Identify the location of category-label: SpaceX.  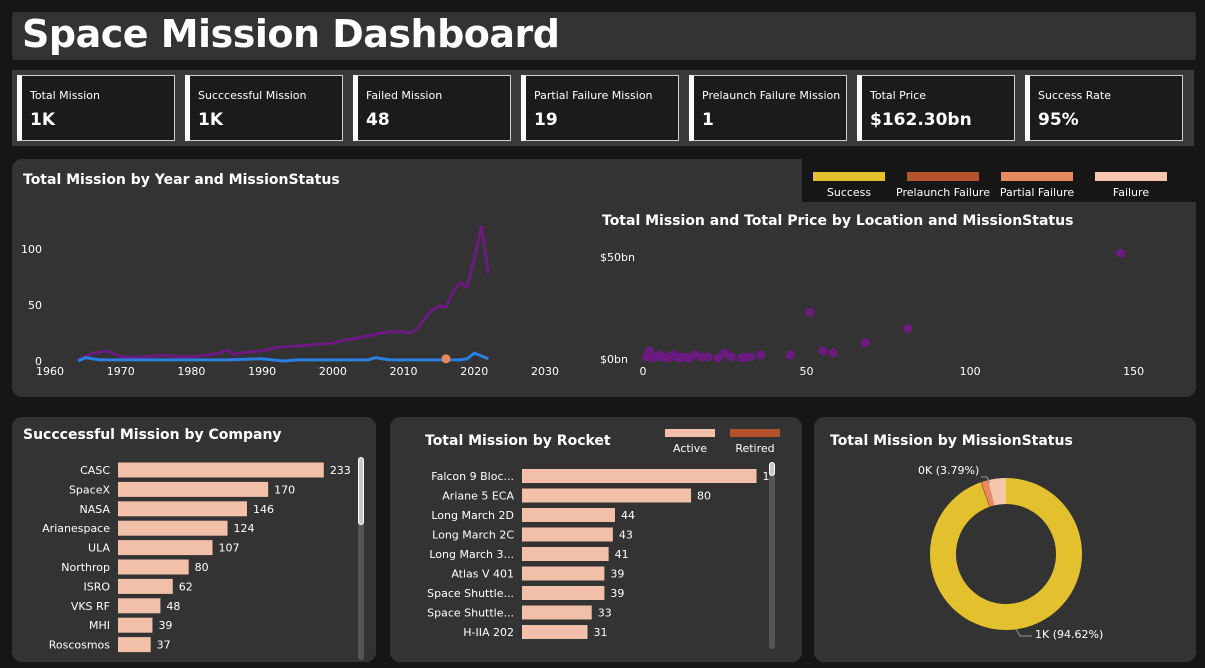
(90, 489).